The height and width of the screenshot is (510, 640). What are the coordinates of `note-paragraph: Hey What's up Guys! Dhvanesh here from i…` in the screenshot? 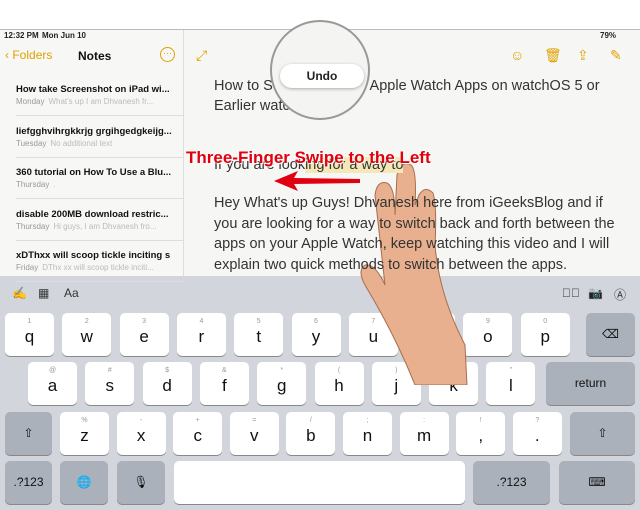 It's located at (419, 234).